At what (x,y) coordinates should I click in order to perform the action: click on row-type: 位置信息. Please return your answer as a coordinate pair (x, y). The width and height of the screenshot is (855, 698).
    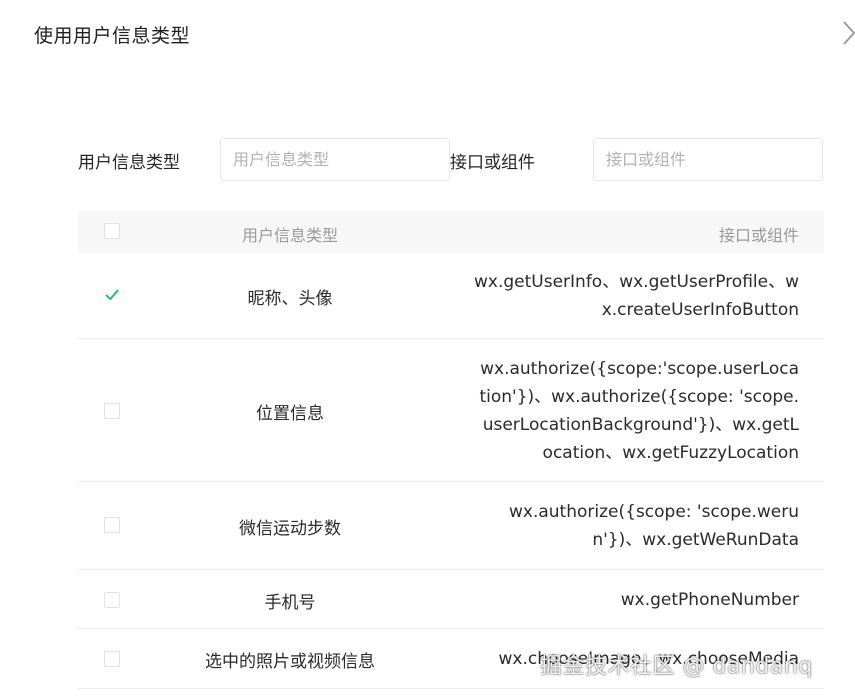
    Looking at the image, I should click on (290, 414).